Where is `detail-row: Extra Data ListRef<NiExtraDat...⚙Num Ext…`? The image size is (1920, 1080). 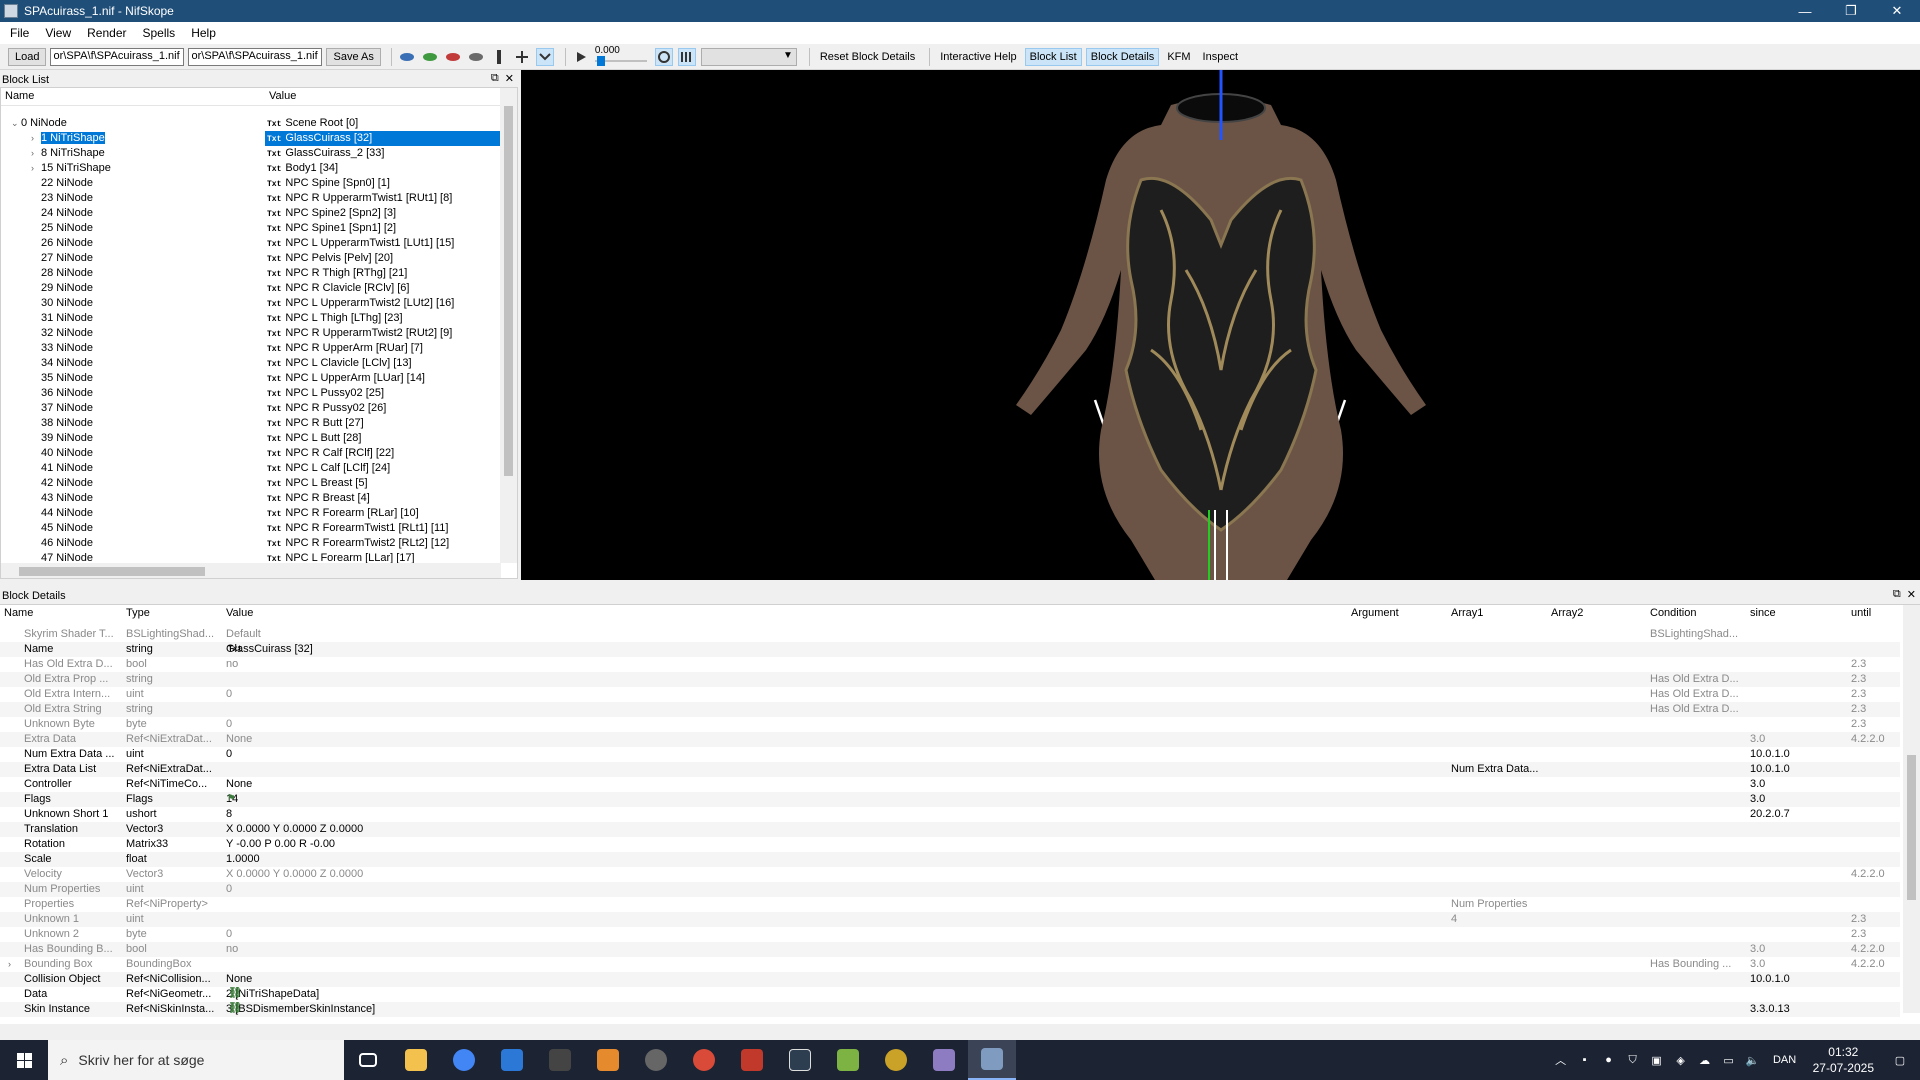 detail-row: Extra Data ListRef<NiExtraDat...⚙Num Ext… is located at coordinates (950, 769).